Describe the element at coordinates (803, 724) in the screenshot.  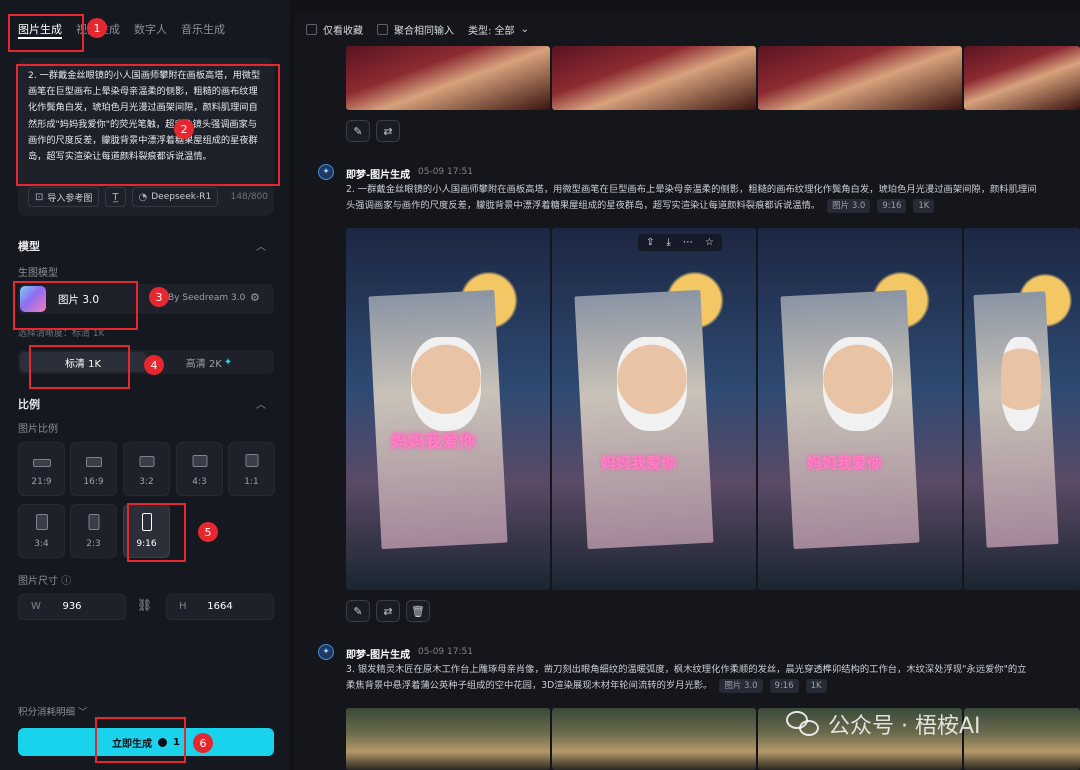
I see `wechat-logo-icon` at that location.